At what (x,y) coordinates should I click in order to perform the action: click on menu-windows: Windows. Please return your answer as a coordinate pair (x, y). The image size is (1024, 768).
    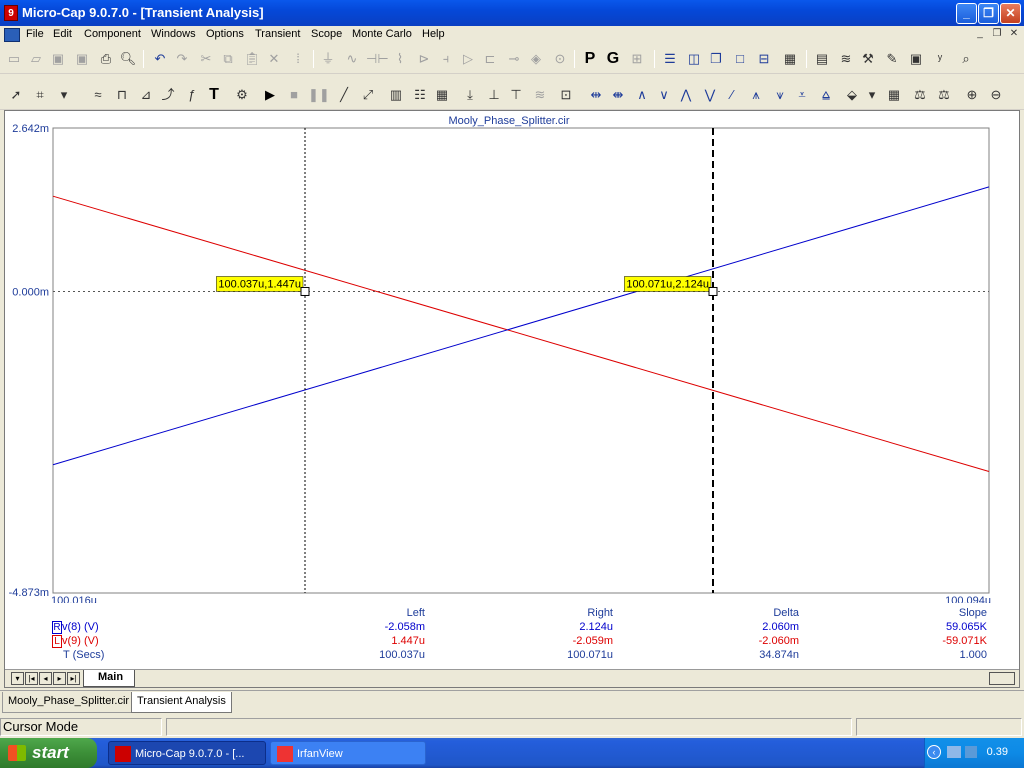
    Looking at the image, I should click on (173, 34).